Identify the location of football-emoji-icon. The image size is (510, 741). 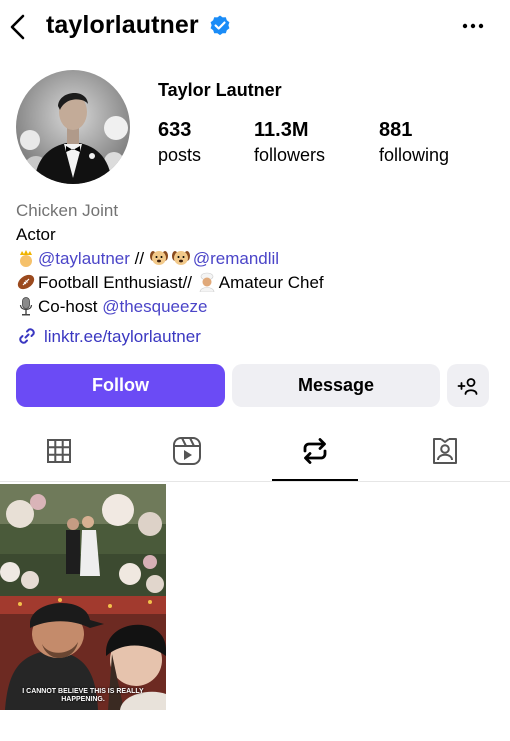
(26, 282).